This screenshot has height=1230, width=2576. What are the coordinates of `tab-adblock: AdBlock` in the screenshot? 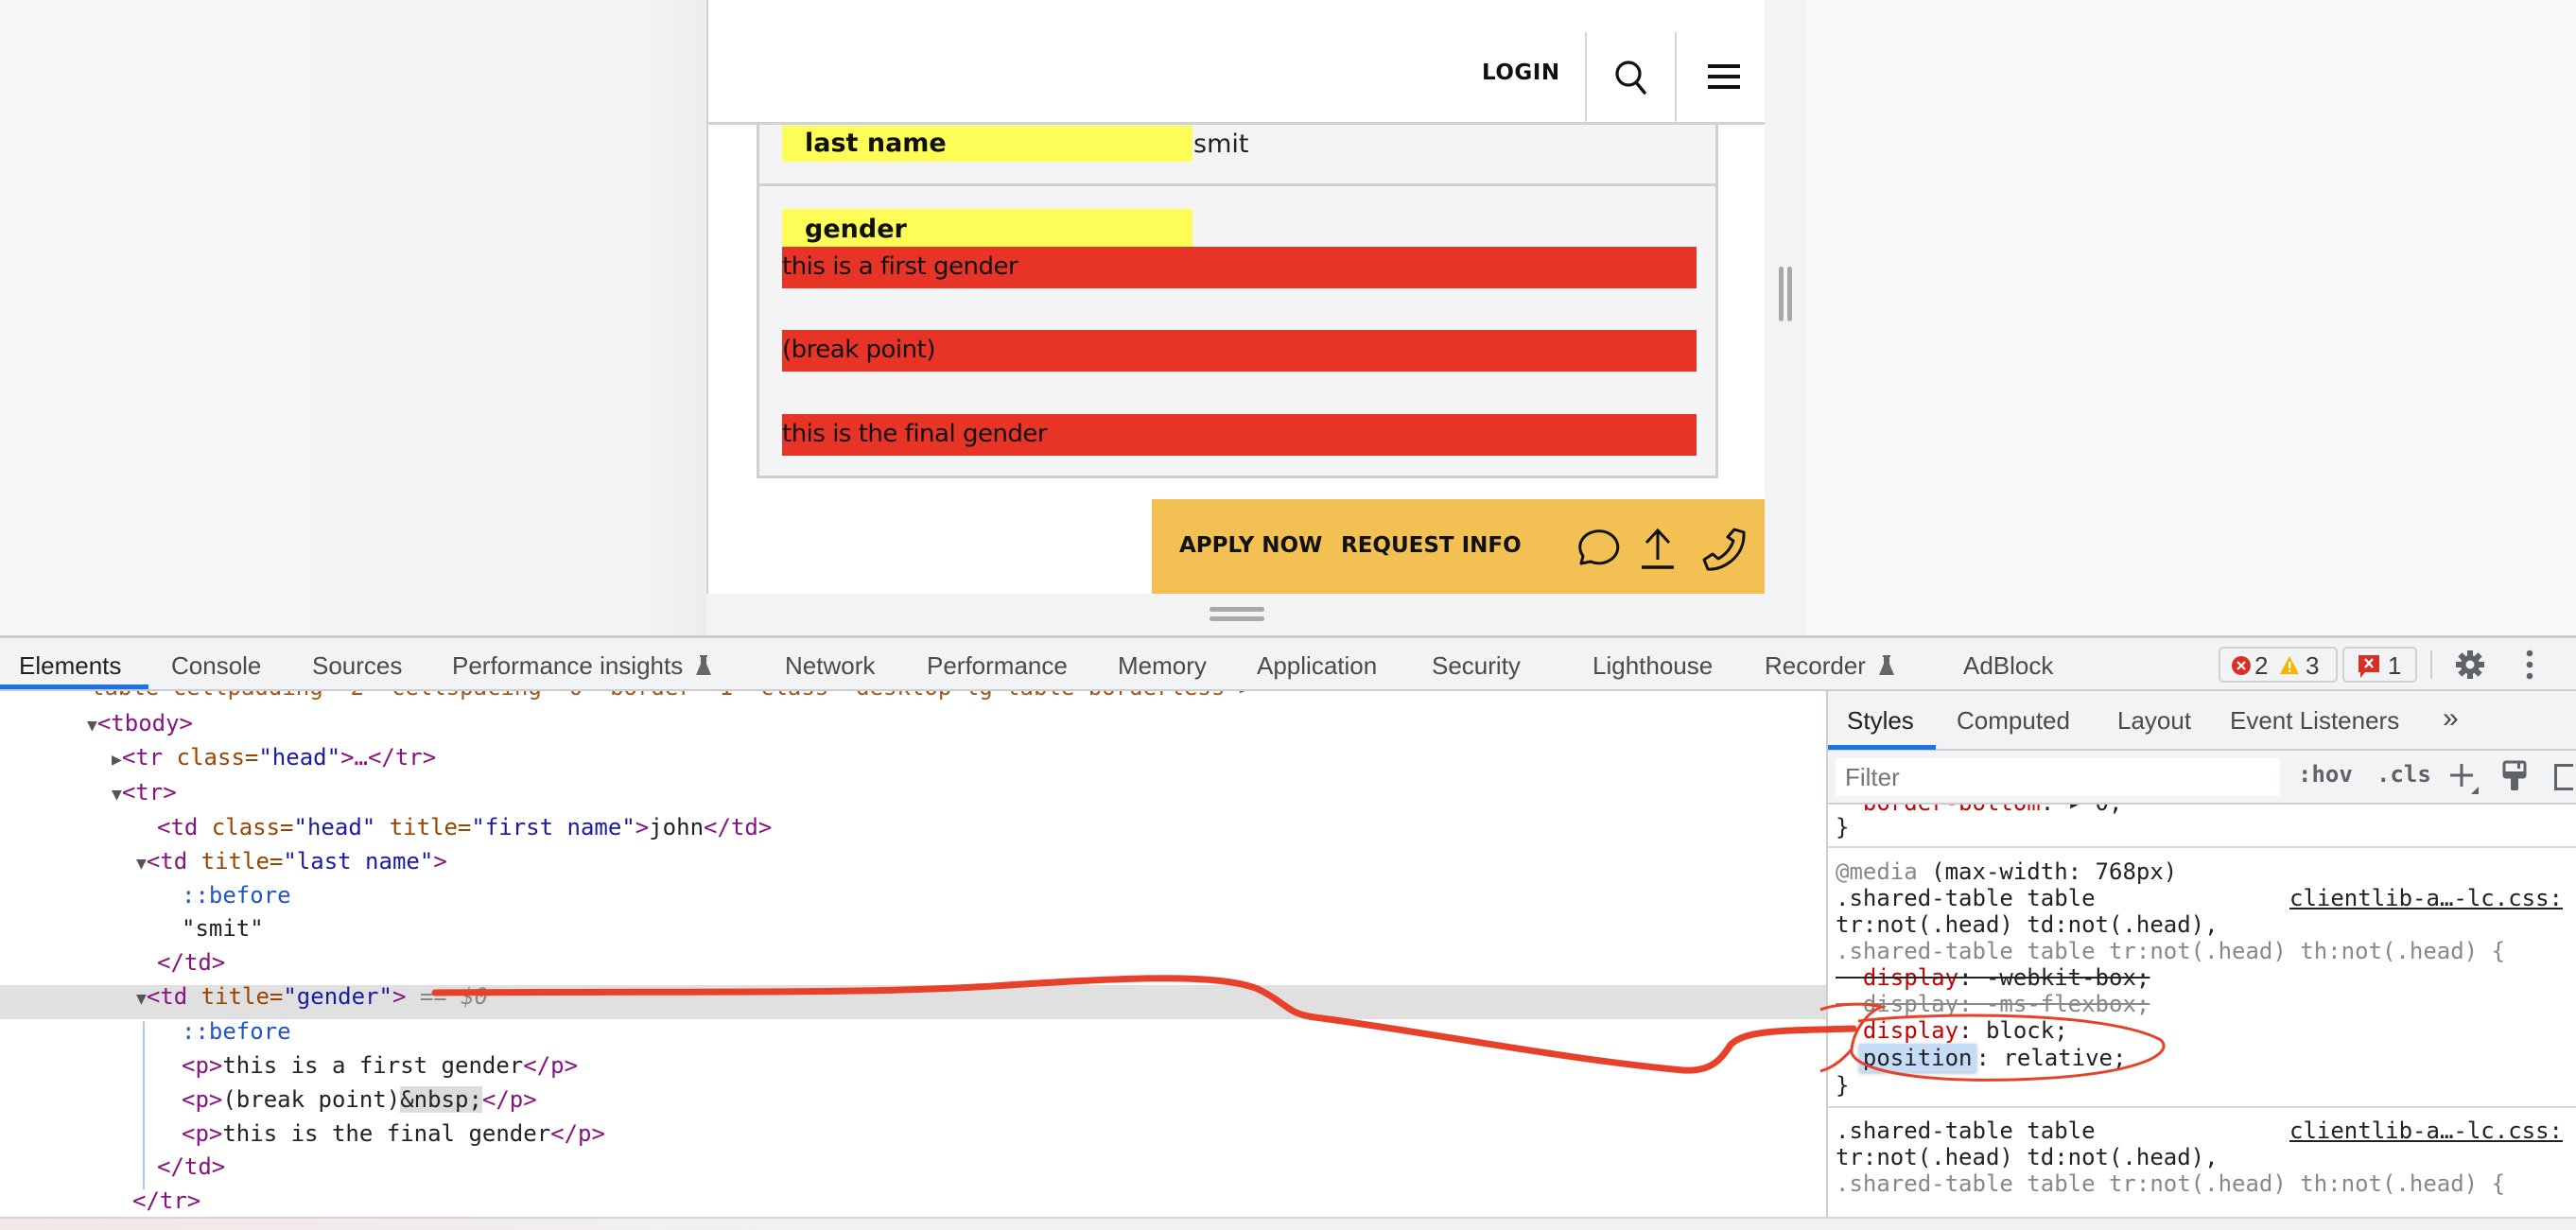 It's located at (2008, 666).